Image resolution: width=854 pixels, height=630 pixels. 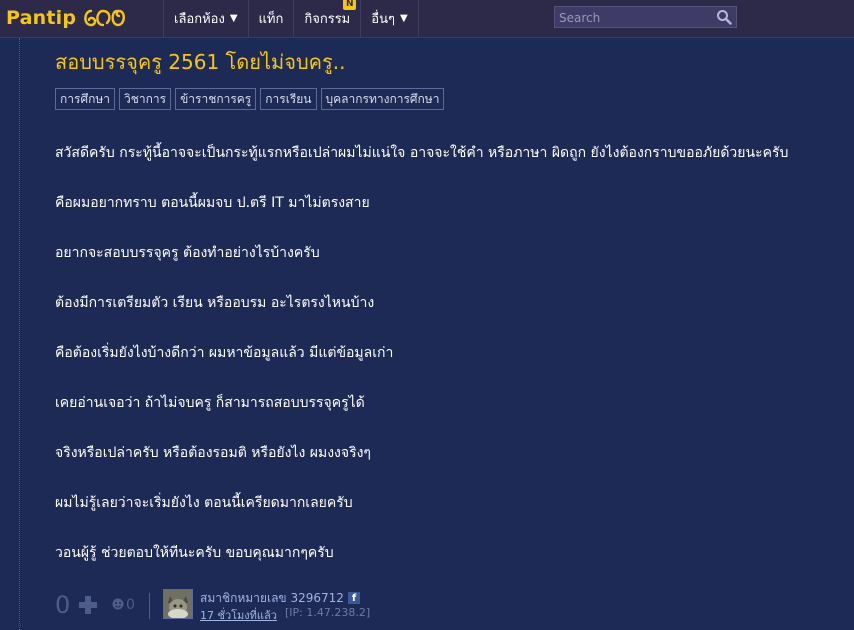 I want to click on pantip-logo-mark-icon, so click(x=105, y=18).